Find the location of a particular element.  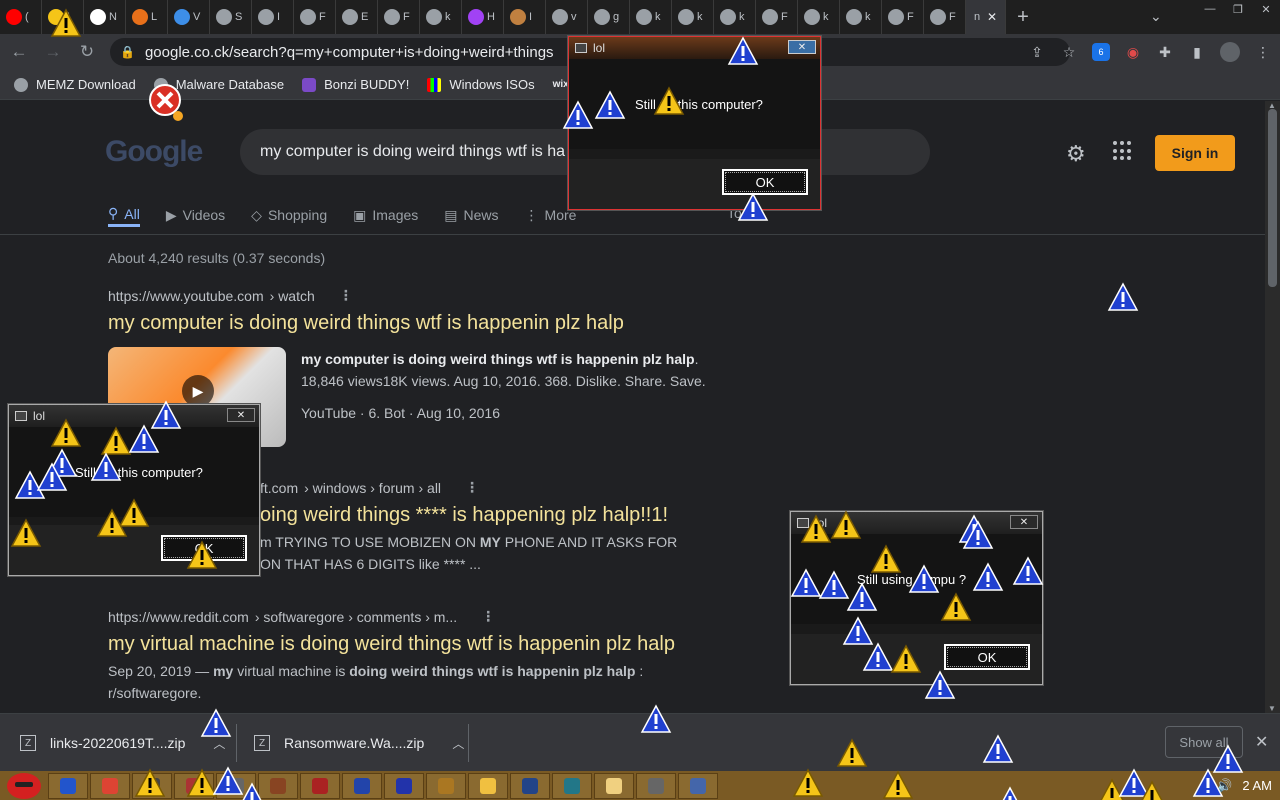

puzzle-icon: ✚ is located at coordinates (1165, 52).